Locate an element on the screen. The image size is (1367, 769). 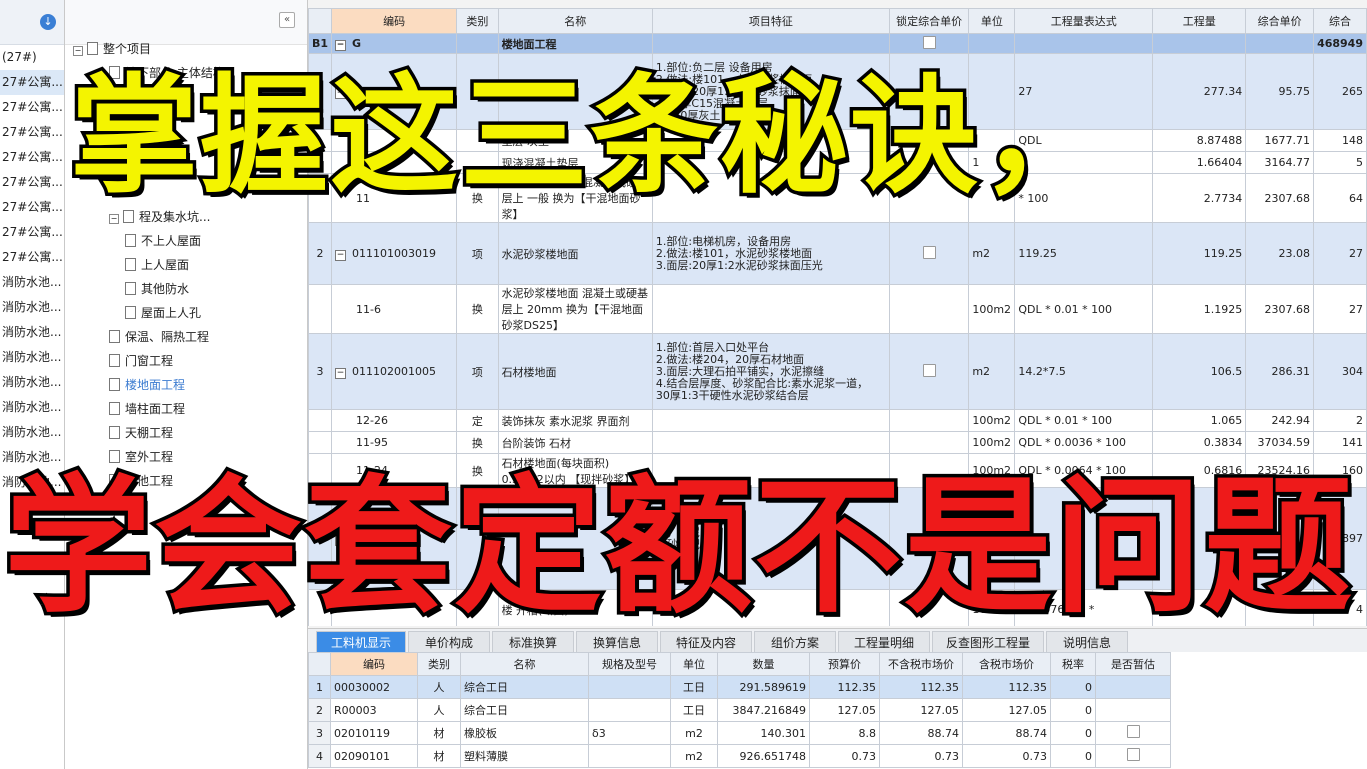
resource-code: 00030002 is located at coordinates (374, 687).